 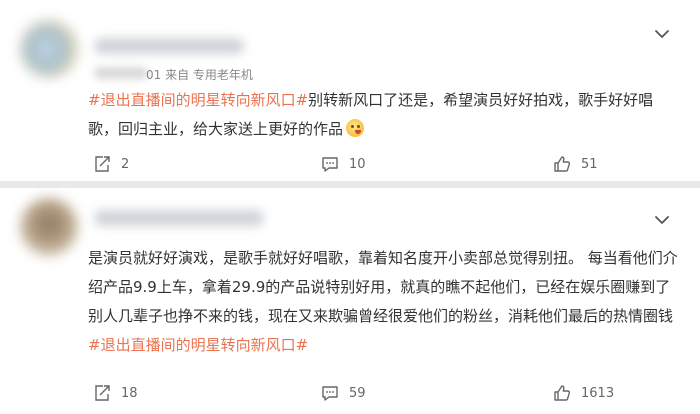 What do you see at coordinates (598, 393) in the screenshot?
I see `like-count: 1613` at bounding box center [598, 393].